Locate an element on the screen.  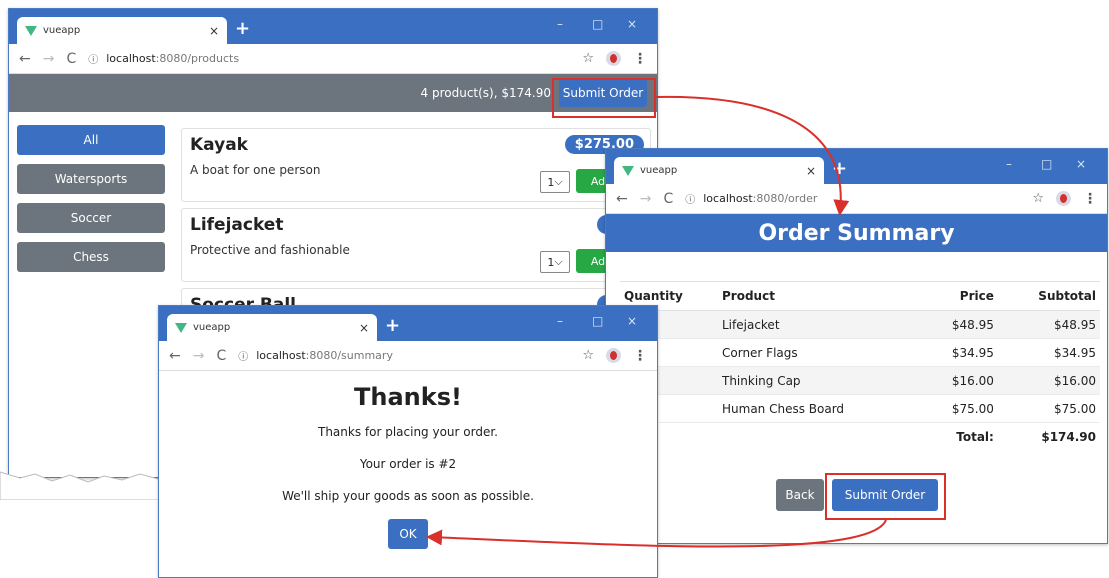
category-all-button: All is located at coordinates (91, 140).